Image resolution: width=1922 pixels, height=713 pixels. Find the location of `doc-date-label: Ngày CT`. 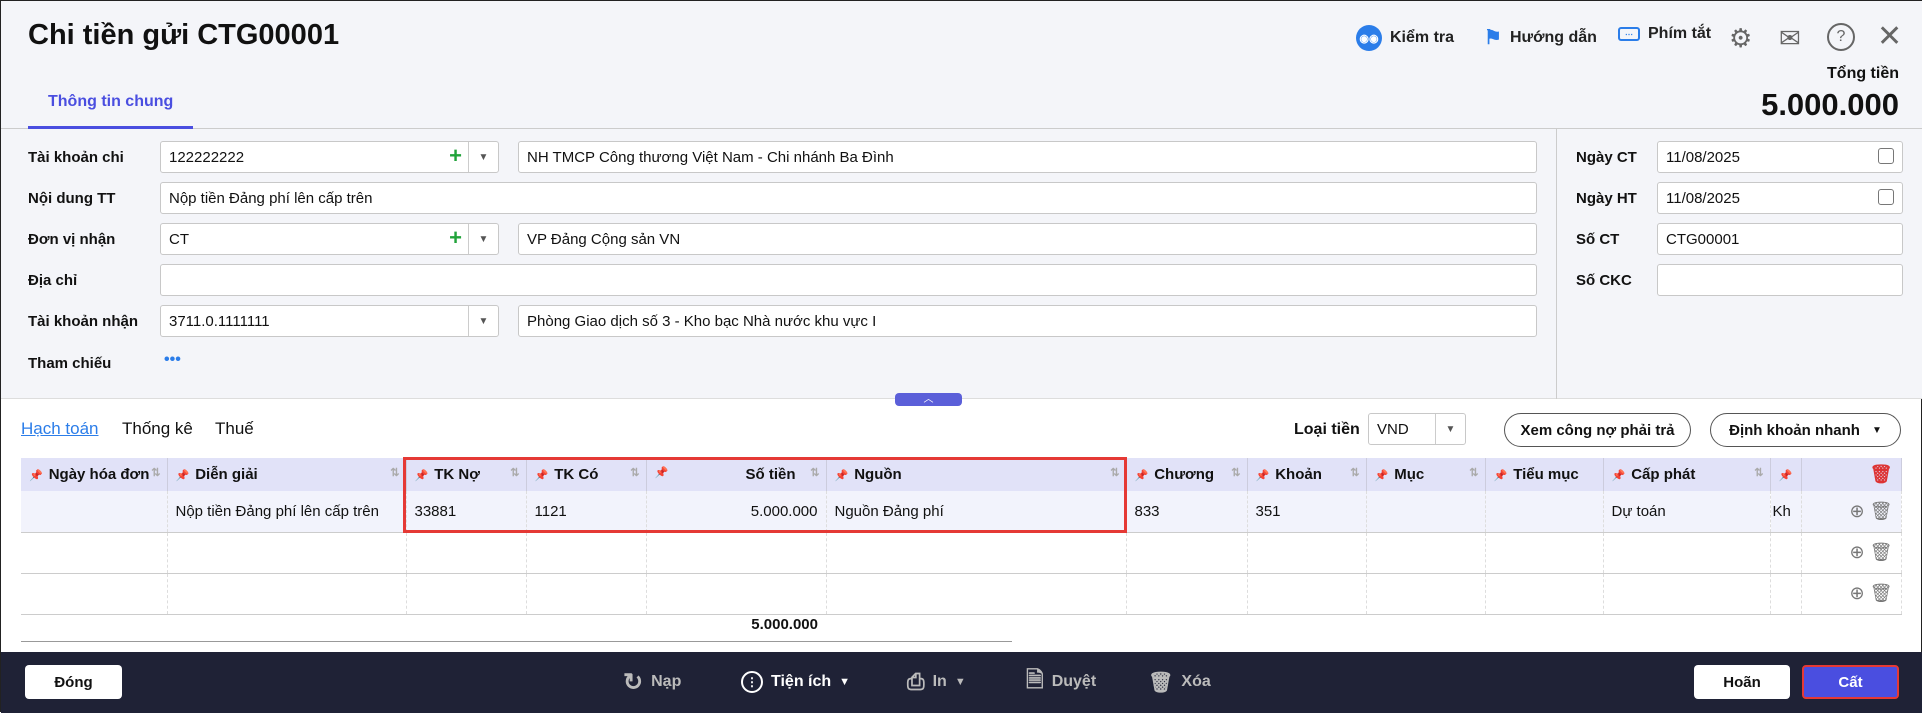

doc-date-label: Ngày CT is located at coordinates (1606, 157).